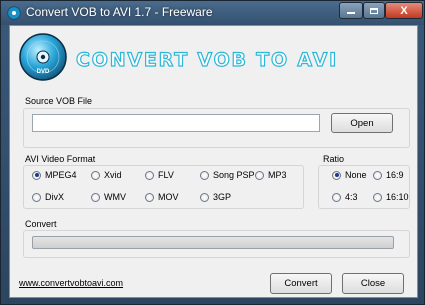 This screenshot has width=425, height=305. Describe the element at coordinates (213, 242) in the screenshot. I see `progress-bar` at that location.